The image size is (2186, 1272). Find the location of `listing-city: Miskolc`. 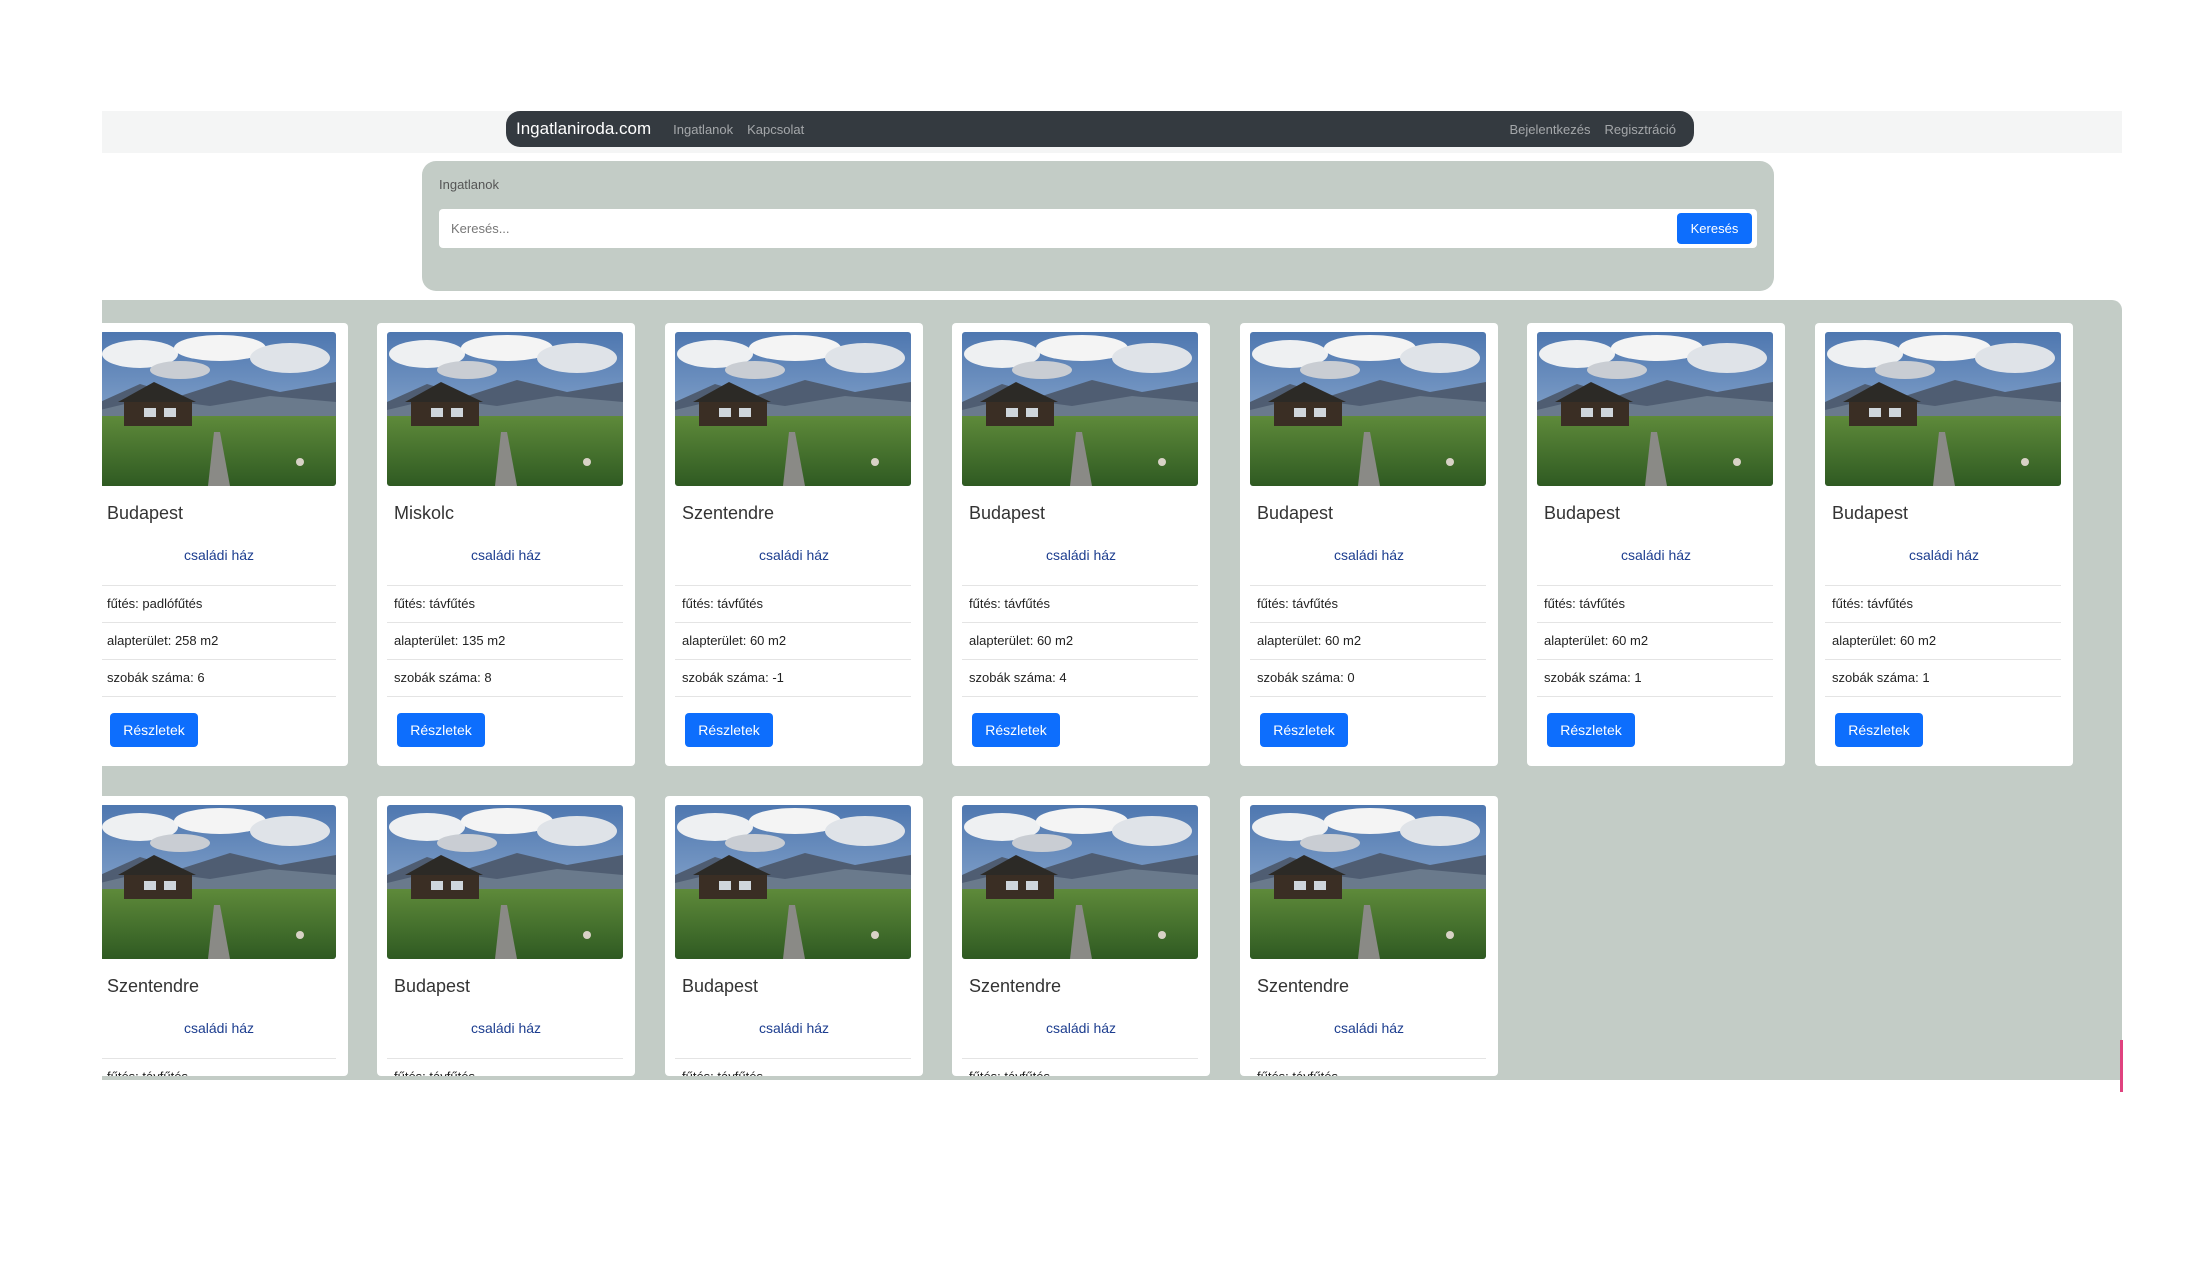

listing-city: Miskolc is located at coordinates (424, 513).